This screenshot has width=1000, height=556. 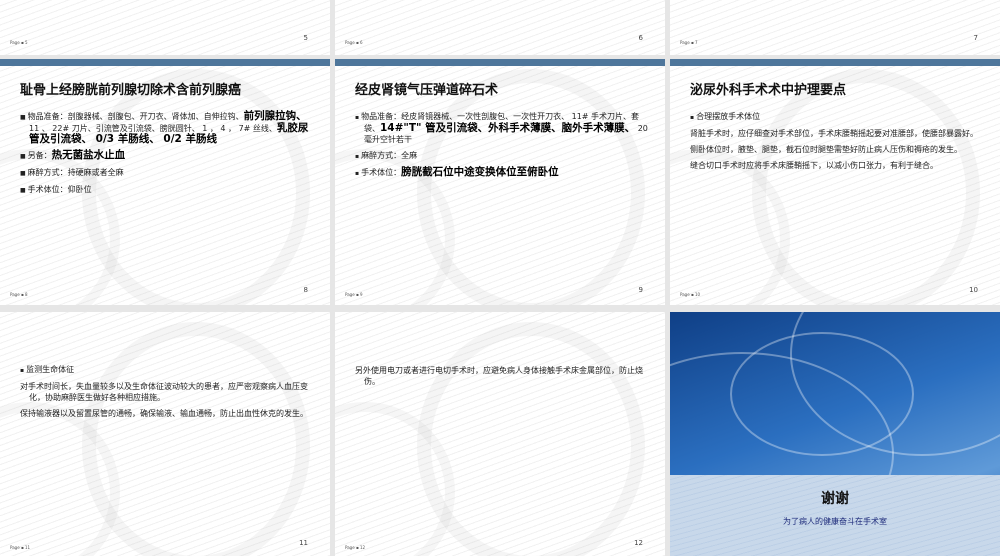 I want to click on slide-number: 7, so click(x=975, y=38).